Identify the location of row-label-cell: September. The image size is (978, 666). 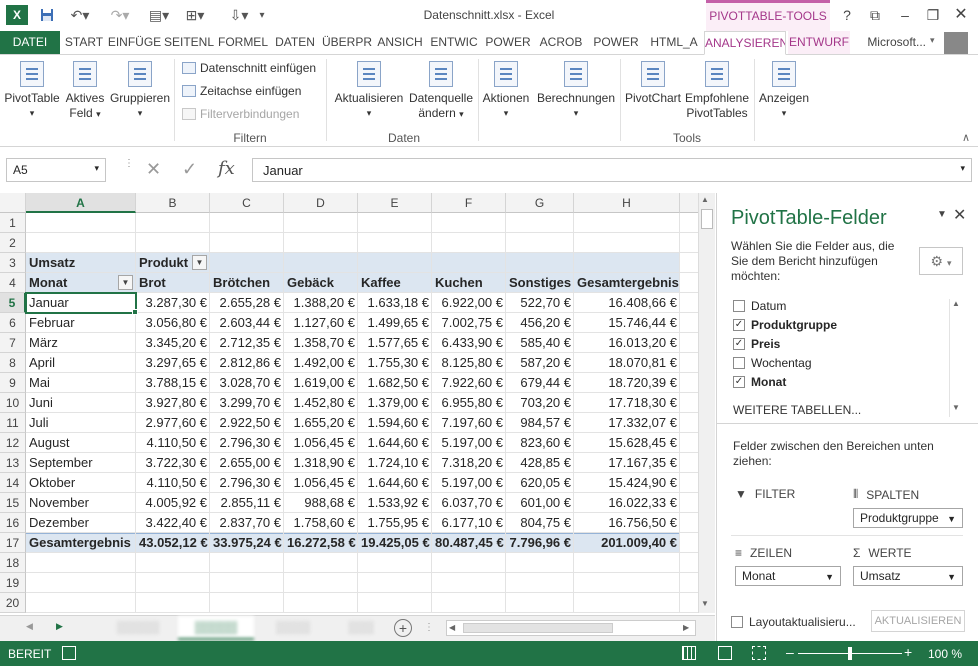
(81, 463).